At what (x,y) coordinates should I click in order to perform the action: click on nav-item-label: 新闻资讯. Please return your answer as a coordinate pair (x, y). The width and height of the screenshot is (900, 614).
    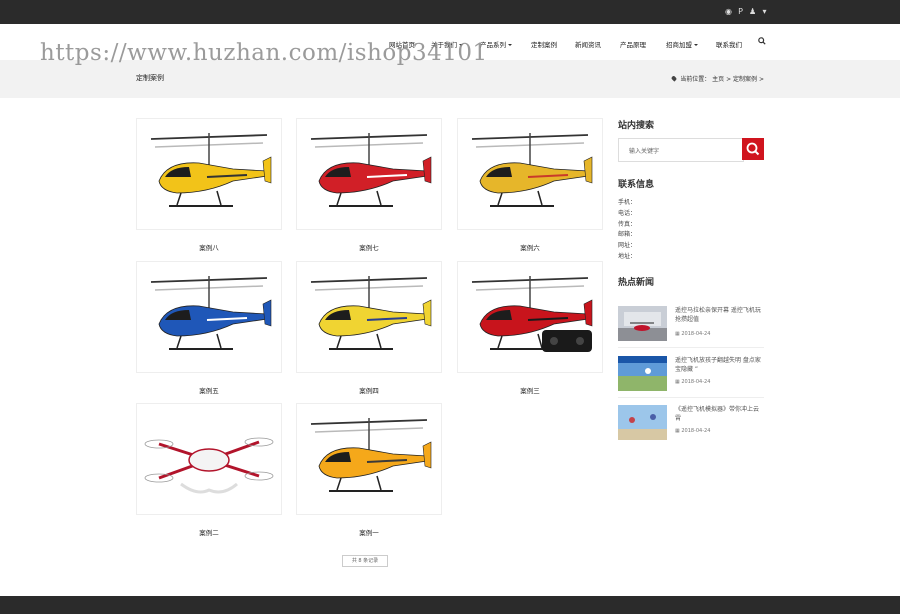
    Looking at the image, I should click on (588, 45).